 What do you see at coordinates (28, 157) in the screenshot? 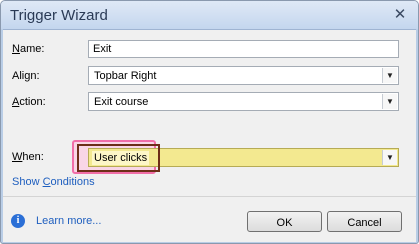
I see `when-label: When:` at bounding box center [28, 157].